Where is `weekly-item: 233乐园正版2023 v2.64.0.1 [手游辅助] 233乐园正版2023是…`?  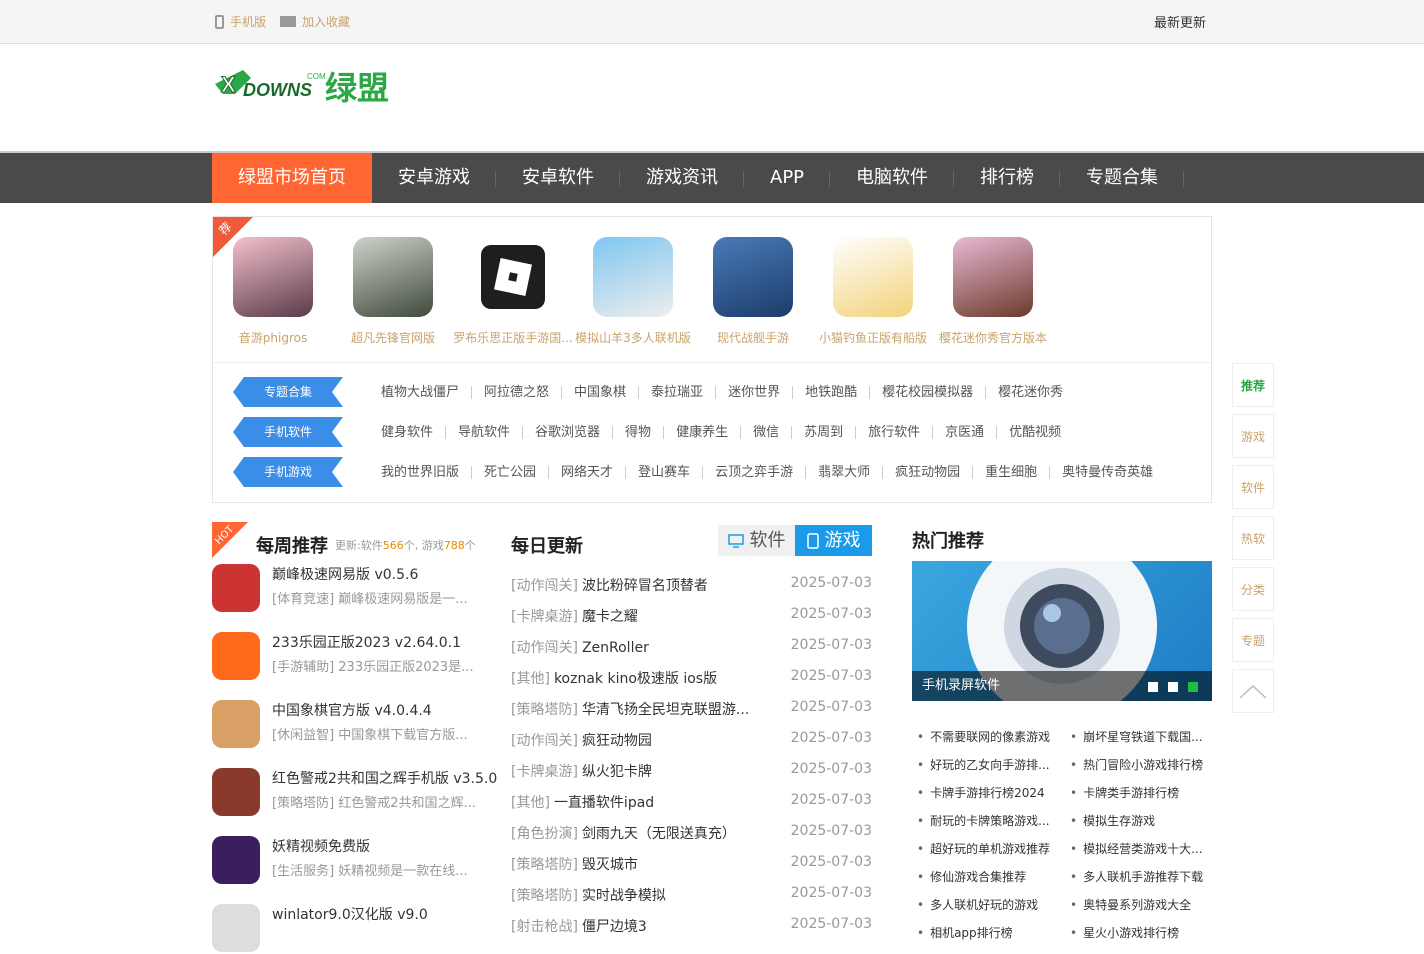
weekly-item: 233乐园正版2023 v2.64.0.1 [手游辅助] 233乐园正版2023是… is located at coordinates (357, 657).